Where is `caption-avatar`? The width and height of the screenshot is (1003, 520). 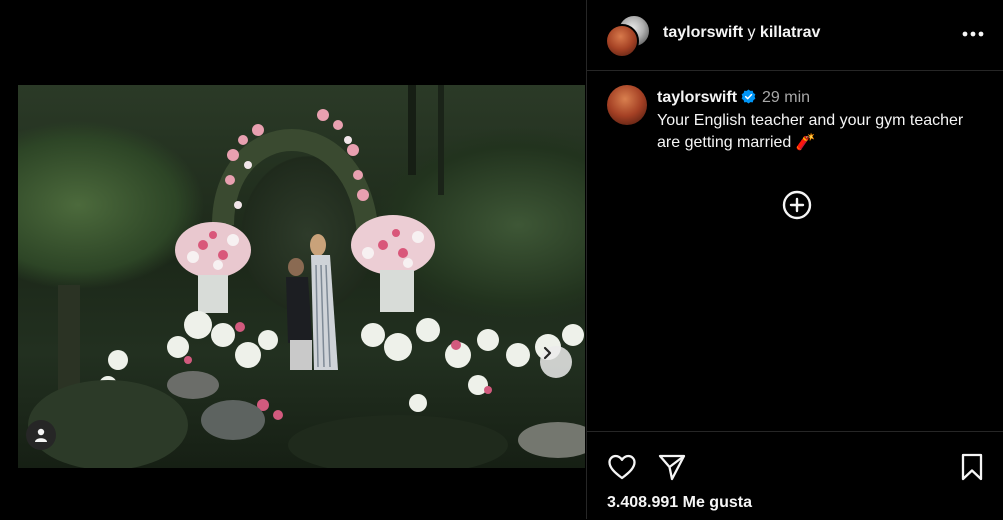
caption-avatar is located at coordinates (627, 105).